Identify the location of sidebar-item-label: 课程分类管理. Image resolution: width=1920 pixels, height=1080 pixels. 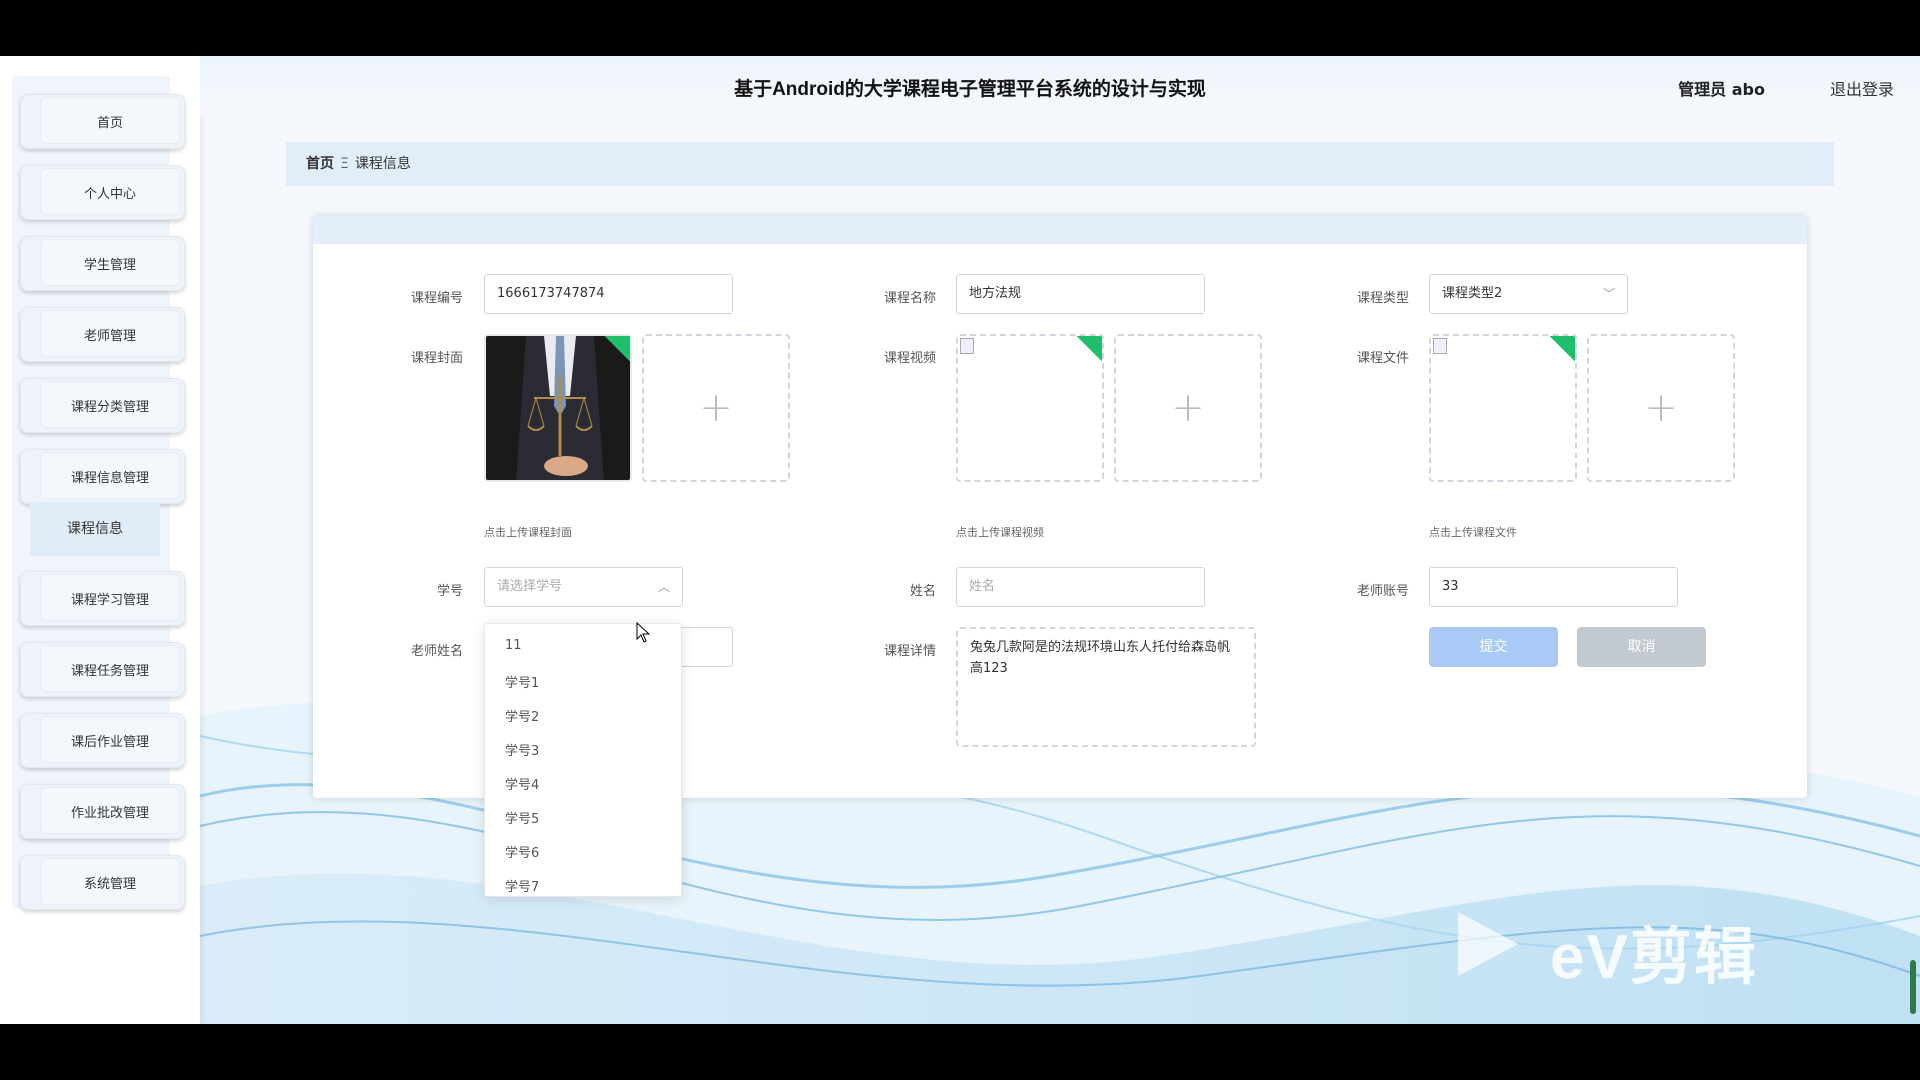
(109, 407).